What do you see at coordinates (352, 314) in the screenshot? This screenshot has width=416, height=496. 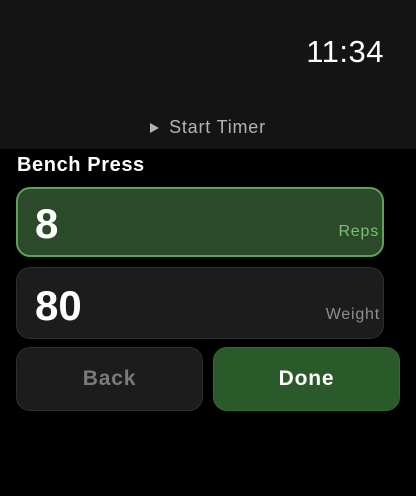 I see `weight-label: Weight` at bounding box center [352, 314].